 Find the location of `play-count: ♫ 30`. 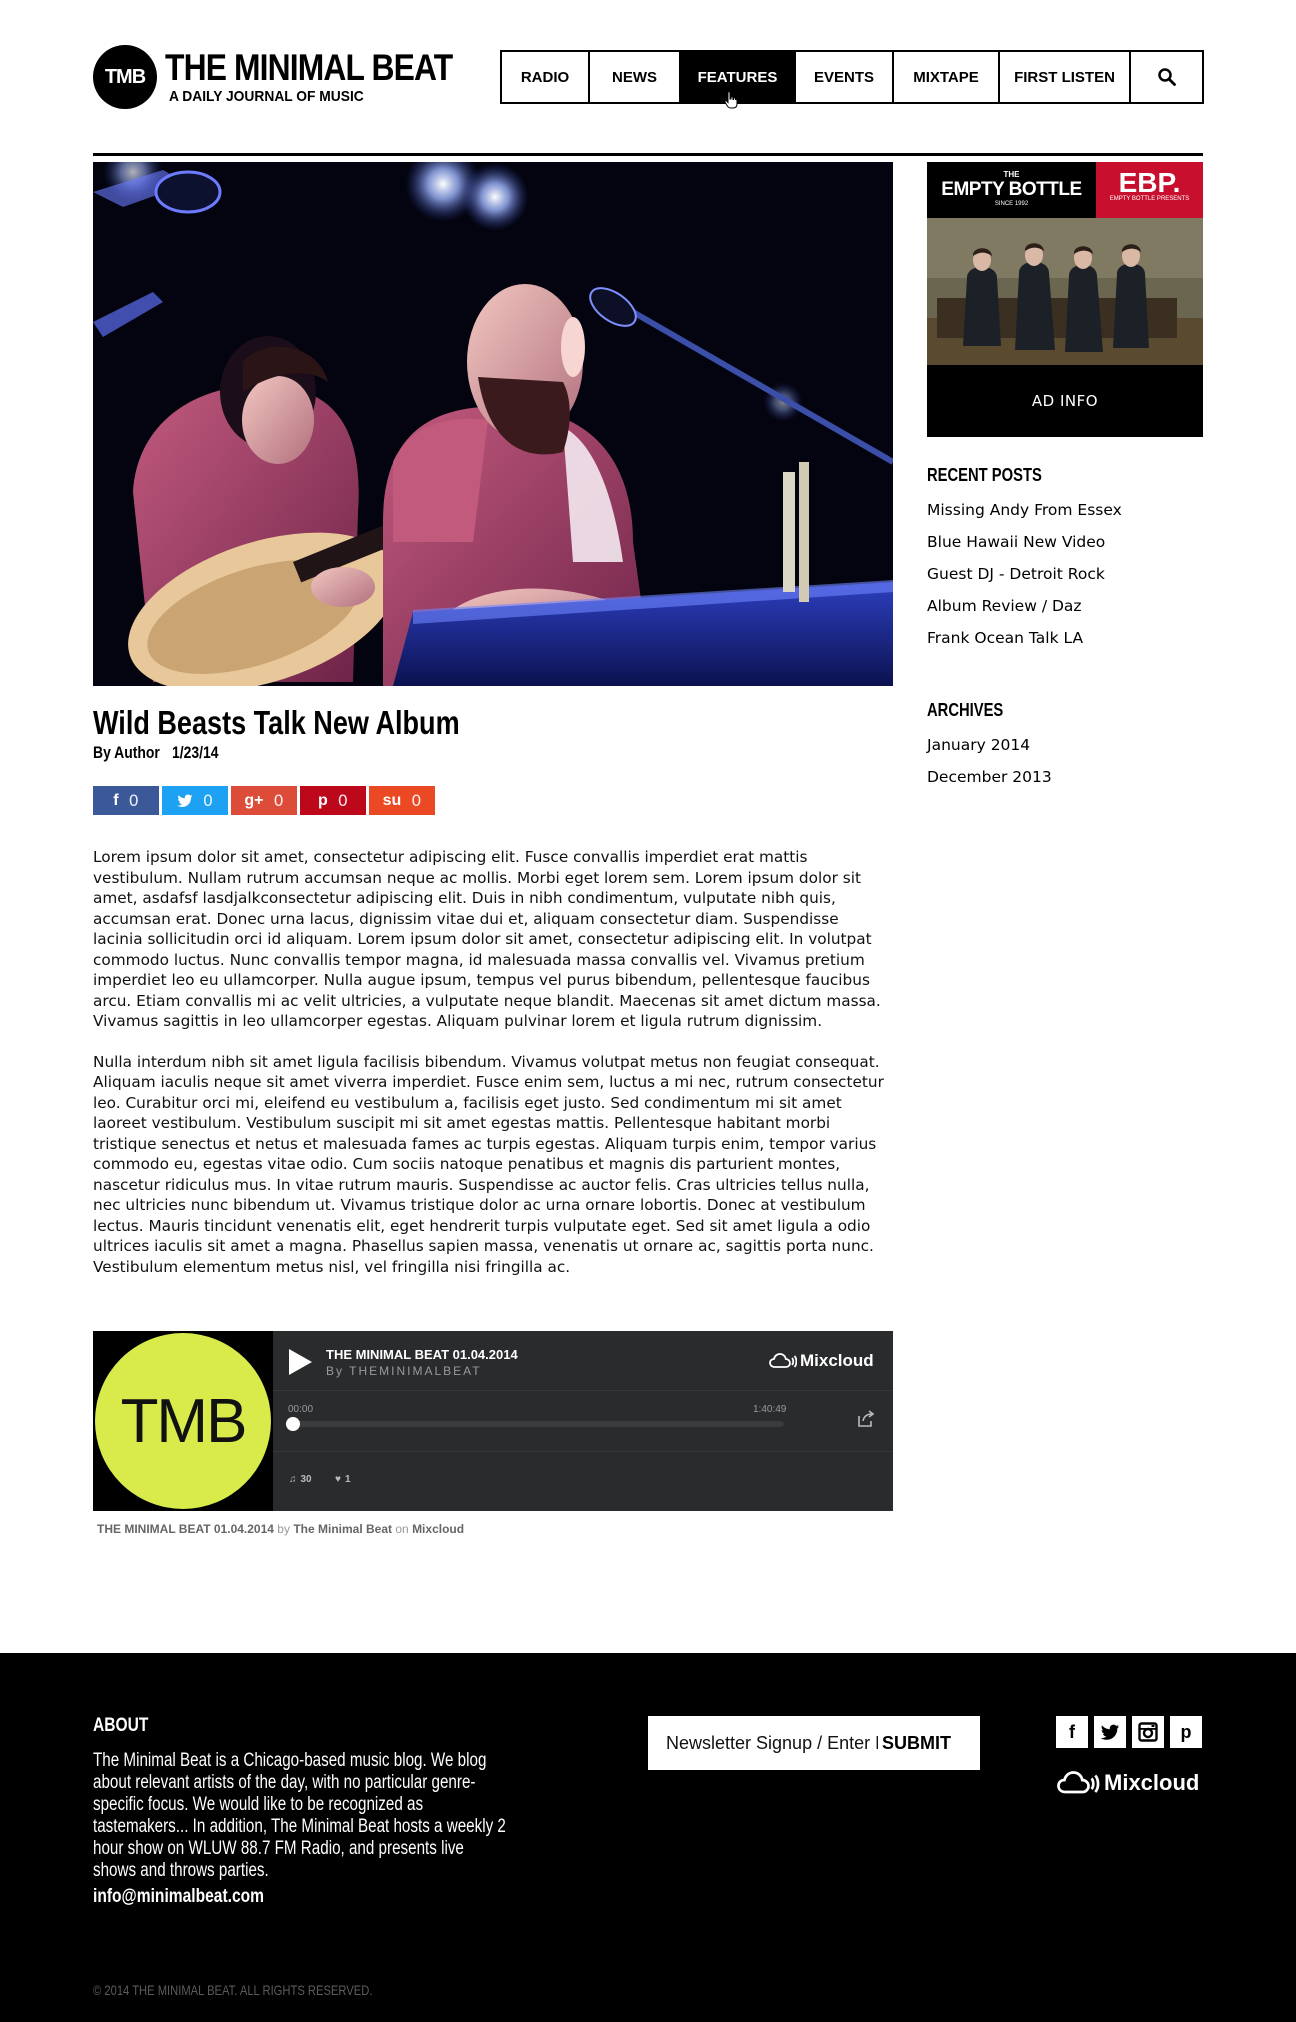

play-count: ♫ 30 is located at coordinates (300, 1479).